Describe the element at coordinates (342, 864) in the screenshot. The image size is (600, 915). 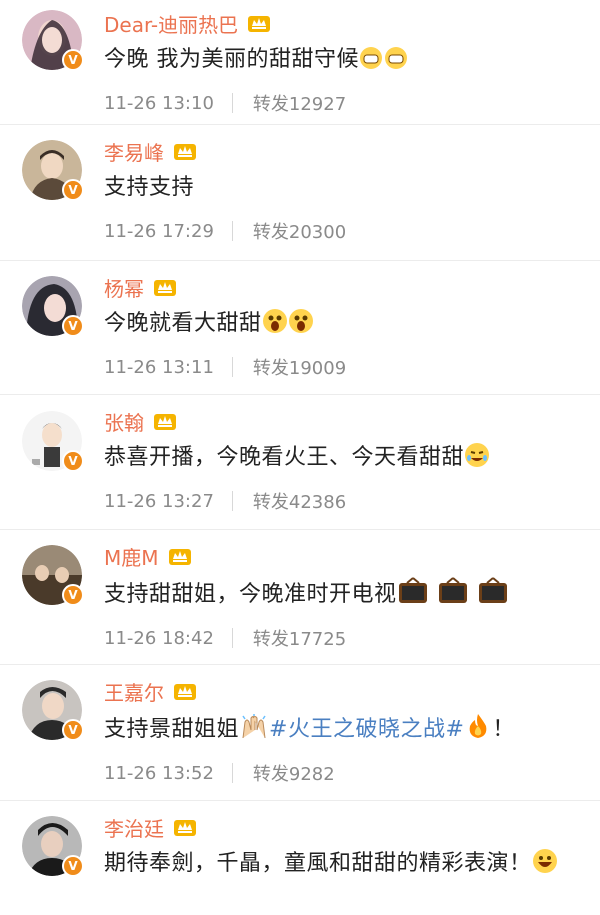
I see `comment-text: 期待奉劍，千瞐，童風和甜甜的精彩表演！` at that location.